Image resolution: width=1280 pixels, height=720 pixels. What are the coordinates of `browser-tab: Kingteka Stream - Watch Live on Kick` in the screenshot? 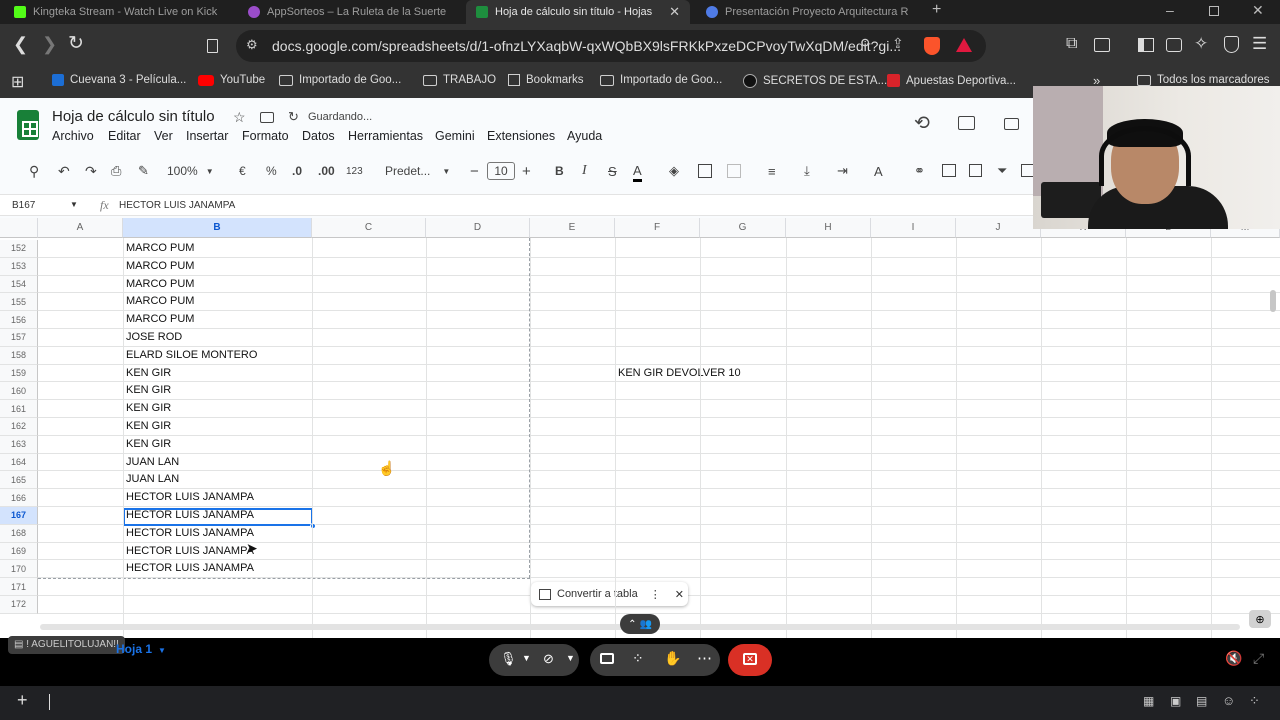 It's located at (119, 12).